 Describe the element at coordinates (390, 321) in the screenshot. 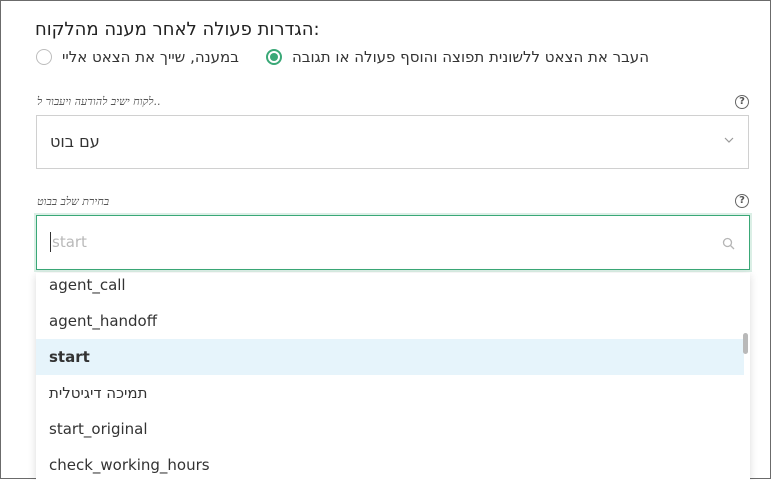

I see `dropdown-option: agent_handoff` at that location.